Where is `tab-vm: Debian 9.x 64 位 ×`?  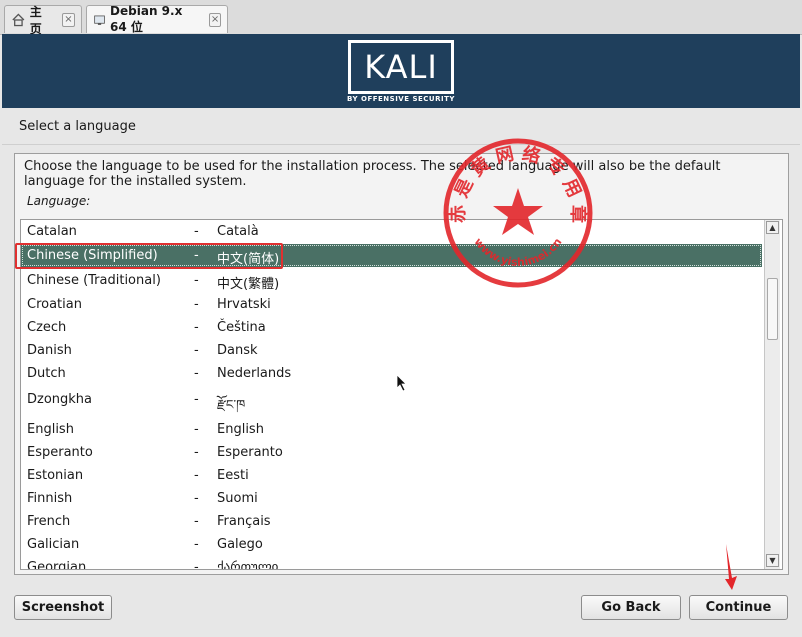 tab-vm: Debian 9.x 64 位 × is located at coordinates (157, 19).